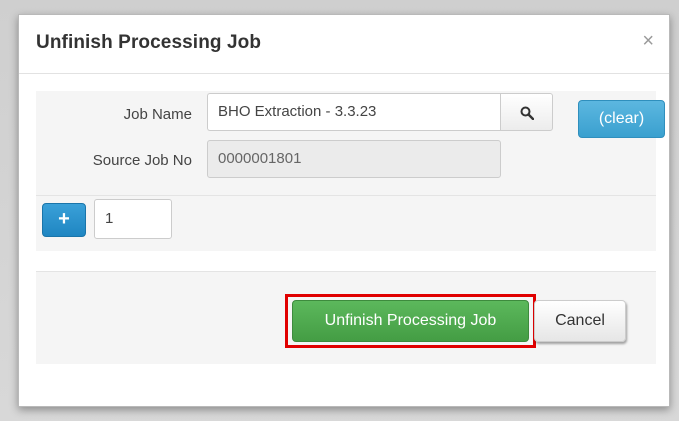 Image resolution: width=679 pixels, height=421 pixels. What do you see at coordinates (133, 219) in the screenshot?
I see `quantity-input: 1` at bounding box center [133, 219].